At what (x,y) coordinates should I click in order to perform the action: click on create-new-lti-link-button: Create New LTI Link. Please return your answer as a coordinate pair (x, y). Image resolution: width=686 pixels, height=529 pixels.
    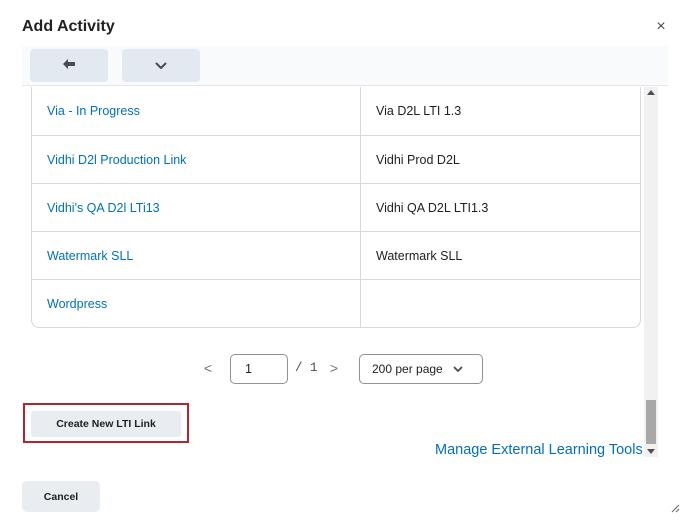
    Looking at the image, I should click on (106, 424).